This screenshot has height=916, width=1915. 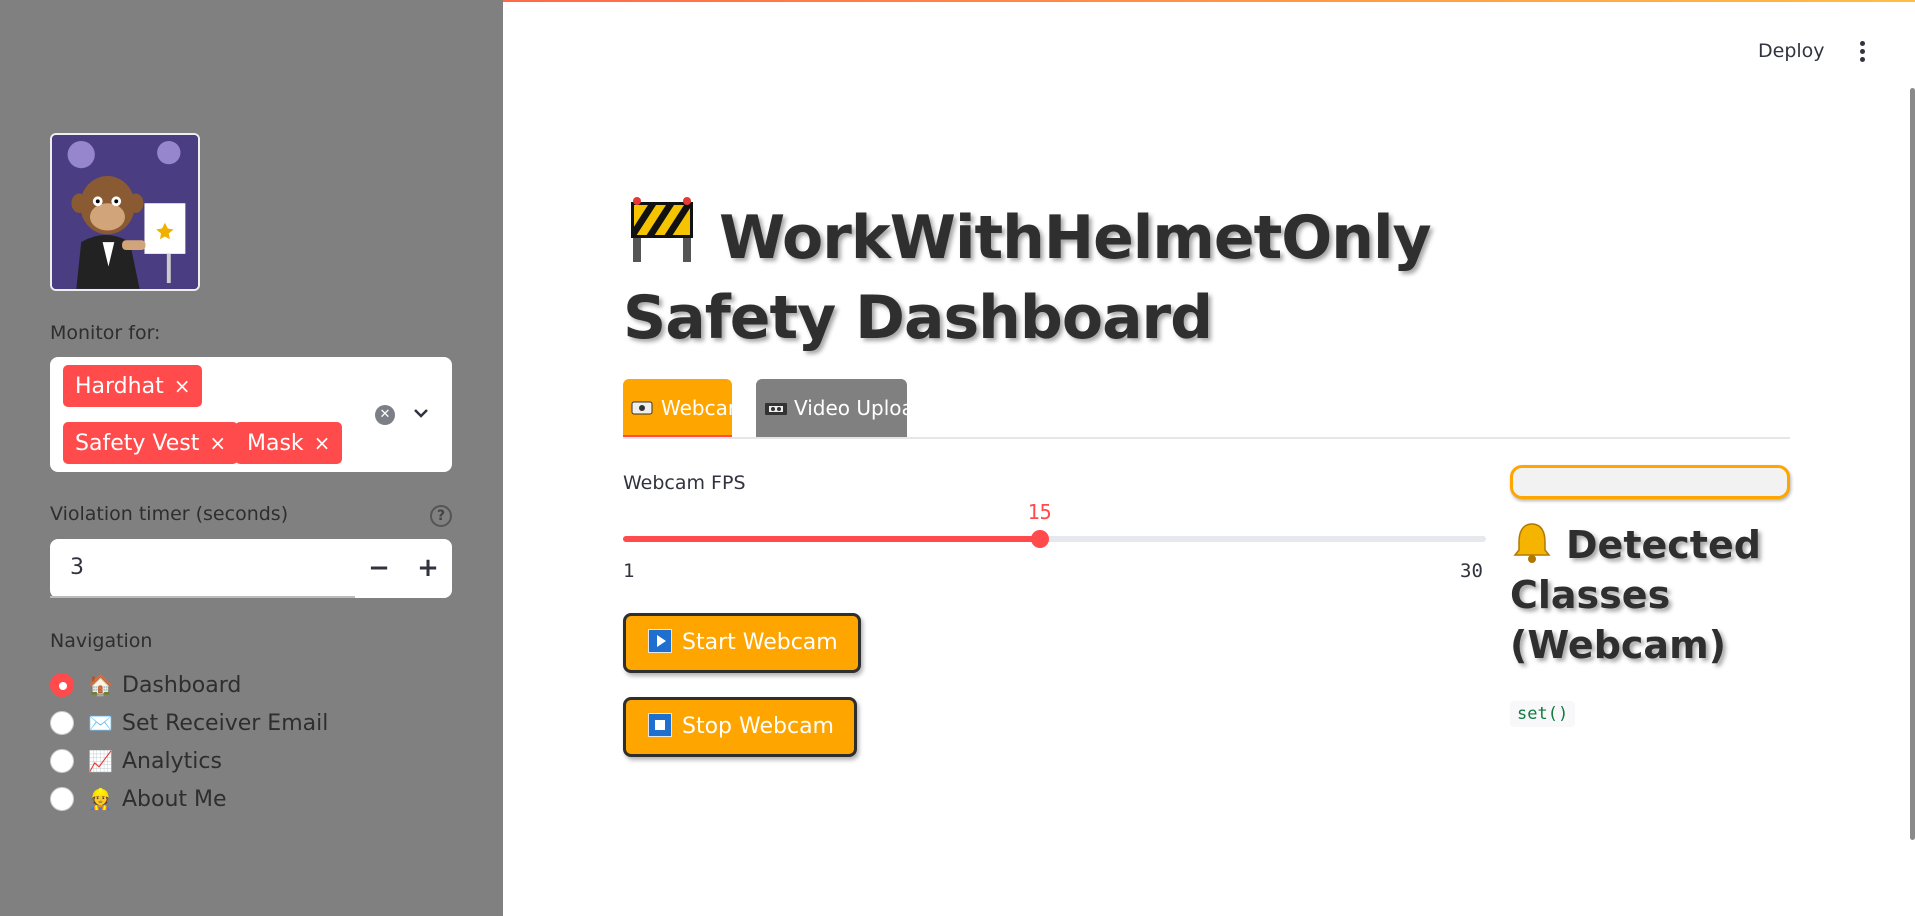 I want to click on envelope-icon: ✉️, so click(x=100, y=723).